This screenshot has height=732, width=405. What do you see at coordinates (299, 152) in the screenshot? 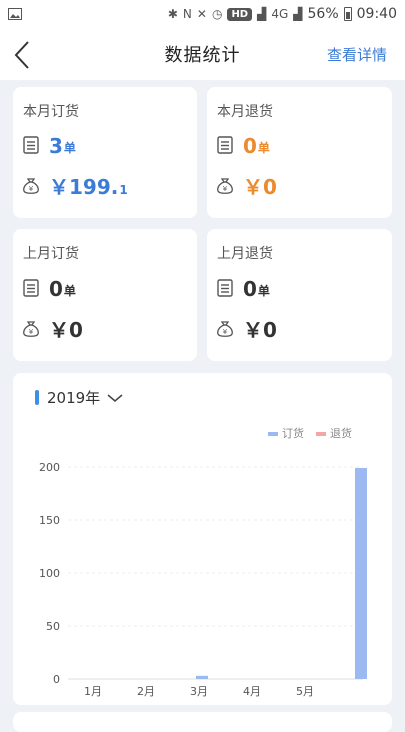
I see `card-this-month-returns: 本月退货 0 单 ¥ ￥0` at bounding box center [299, 152].